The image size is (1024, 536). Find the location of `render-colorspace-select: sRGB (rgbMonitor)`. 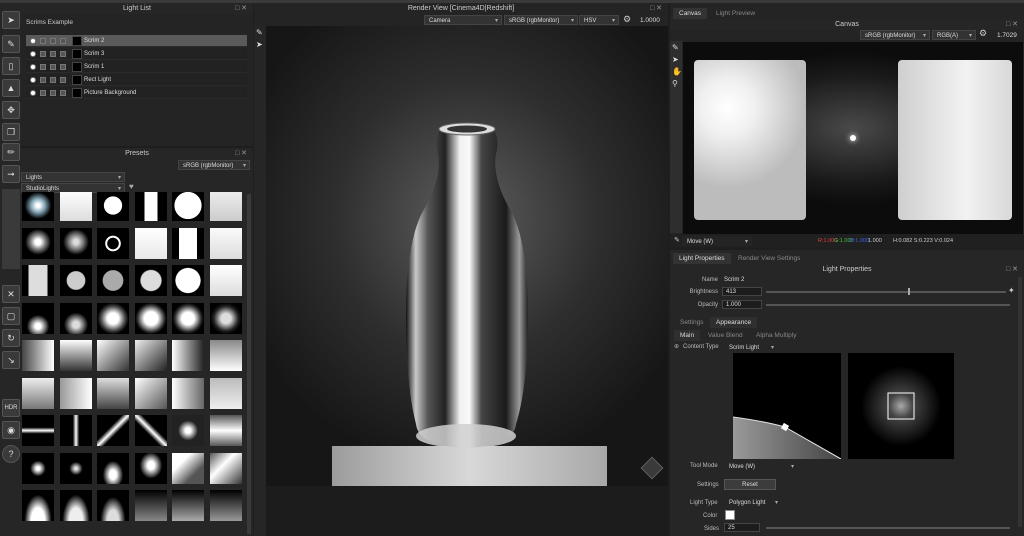

render-colorspace-select: sRGB (rgbMonitor) is located at coordinates (541, 20).